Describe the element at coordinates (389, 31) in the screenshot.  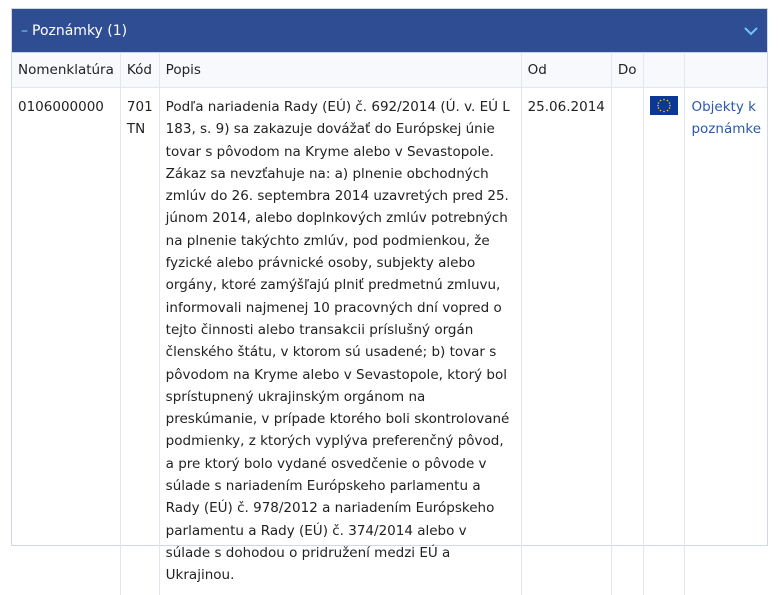
I see `notes-panel-header: – Poznámky (1)` at that location.